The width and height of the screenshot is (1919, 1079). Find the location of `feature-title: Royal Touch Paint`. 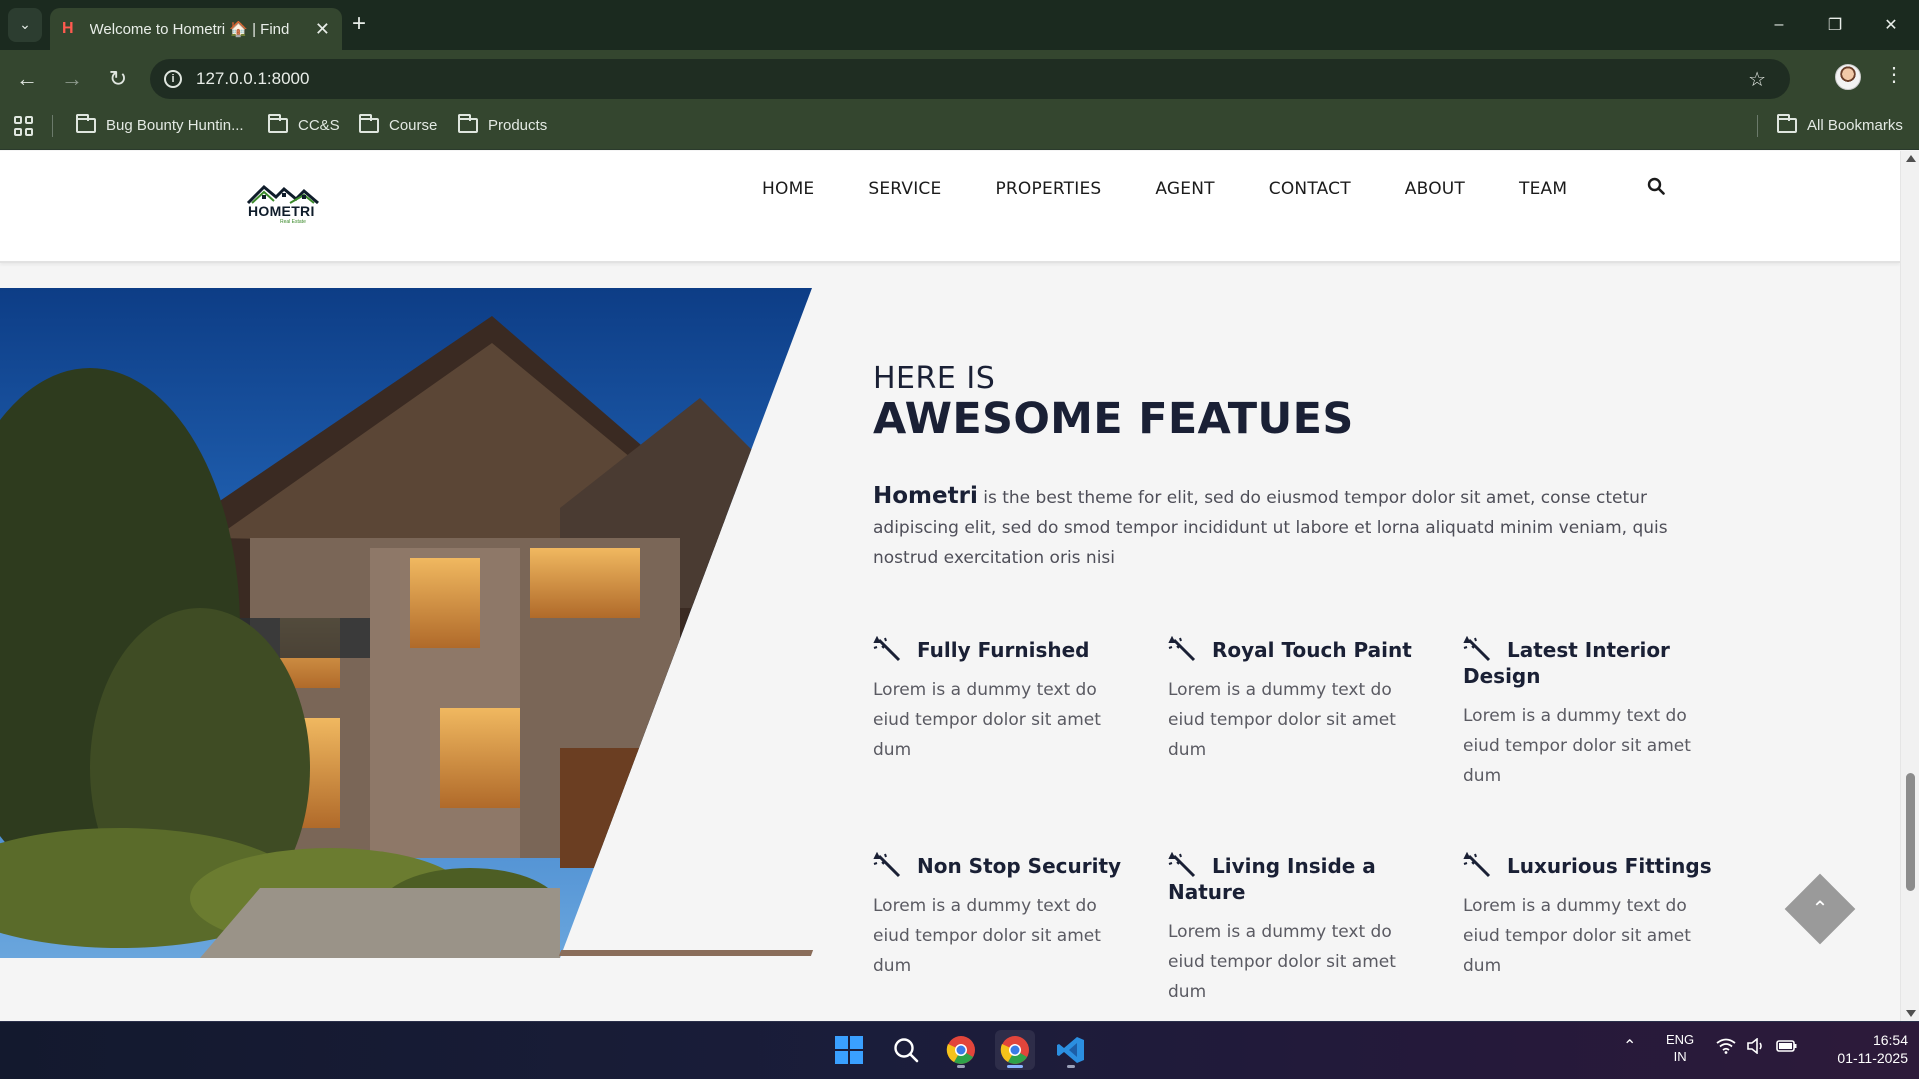

feature-title: Royal Touch Paint is located at coordinates (1312, 650).